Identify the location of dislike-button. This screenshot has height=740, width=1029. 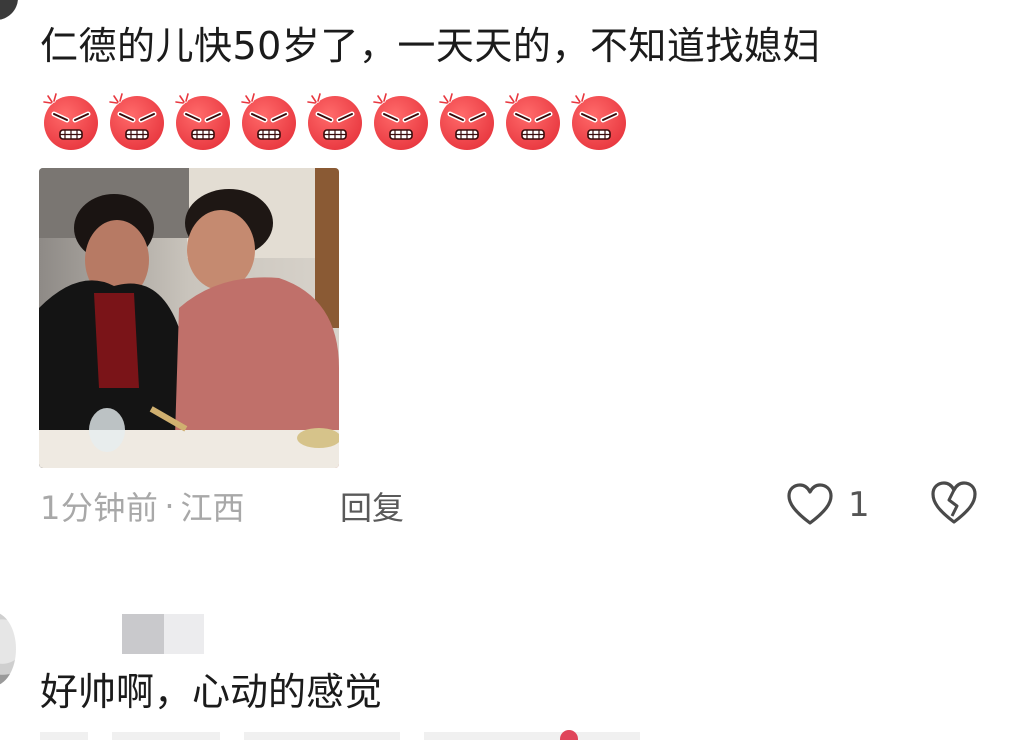
(955, 505).